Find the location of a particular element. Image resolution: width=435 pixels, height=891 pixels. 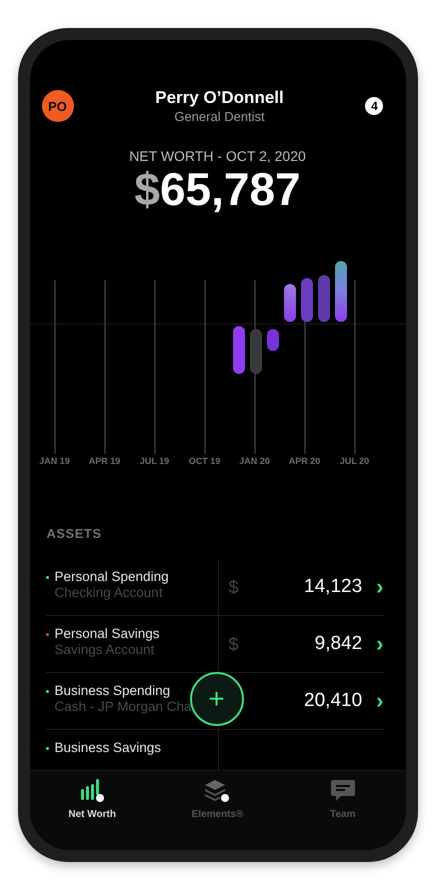

axis-label: OCT 19 is located at coordinates (205, 461).